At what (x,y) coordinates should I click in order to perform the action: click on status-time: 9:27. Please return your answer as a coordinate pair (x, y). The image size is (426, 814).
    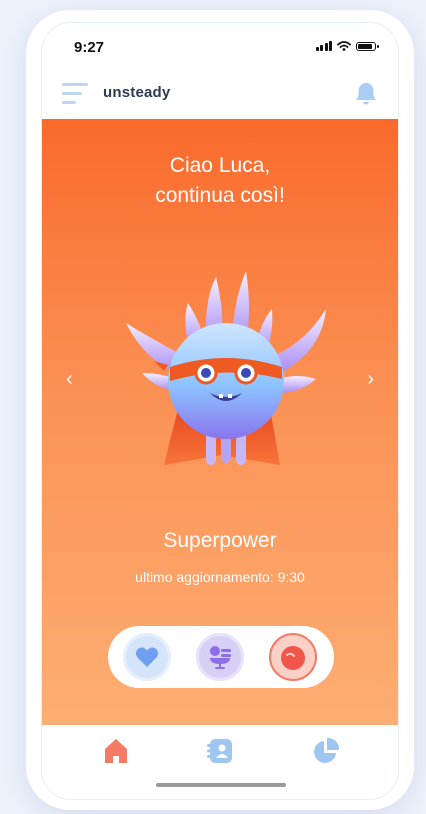
    Looking at the image, I should click on (89, 47).